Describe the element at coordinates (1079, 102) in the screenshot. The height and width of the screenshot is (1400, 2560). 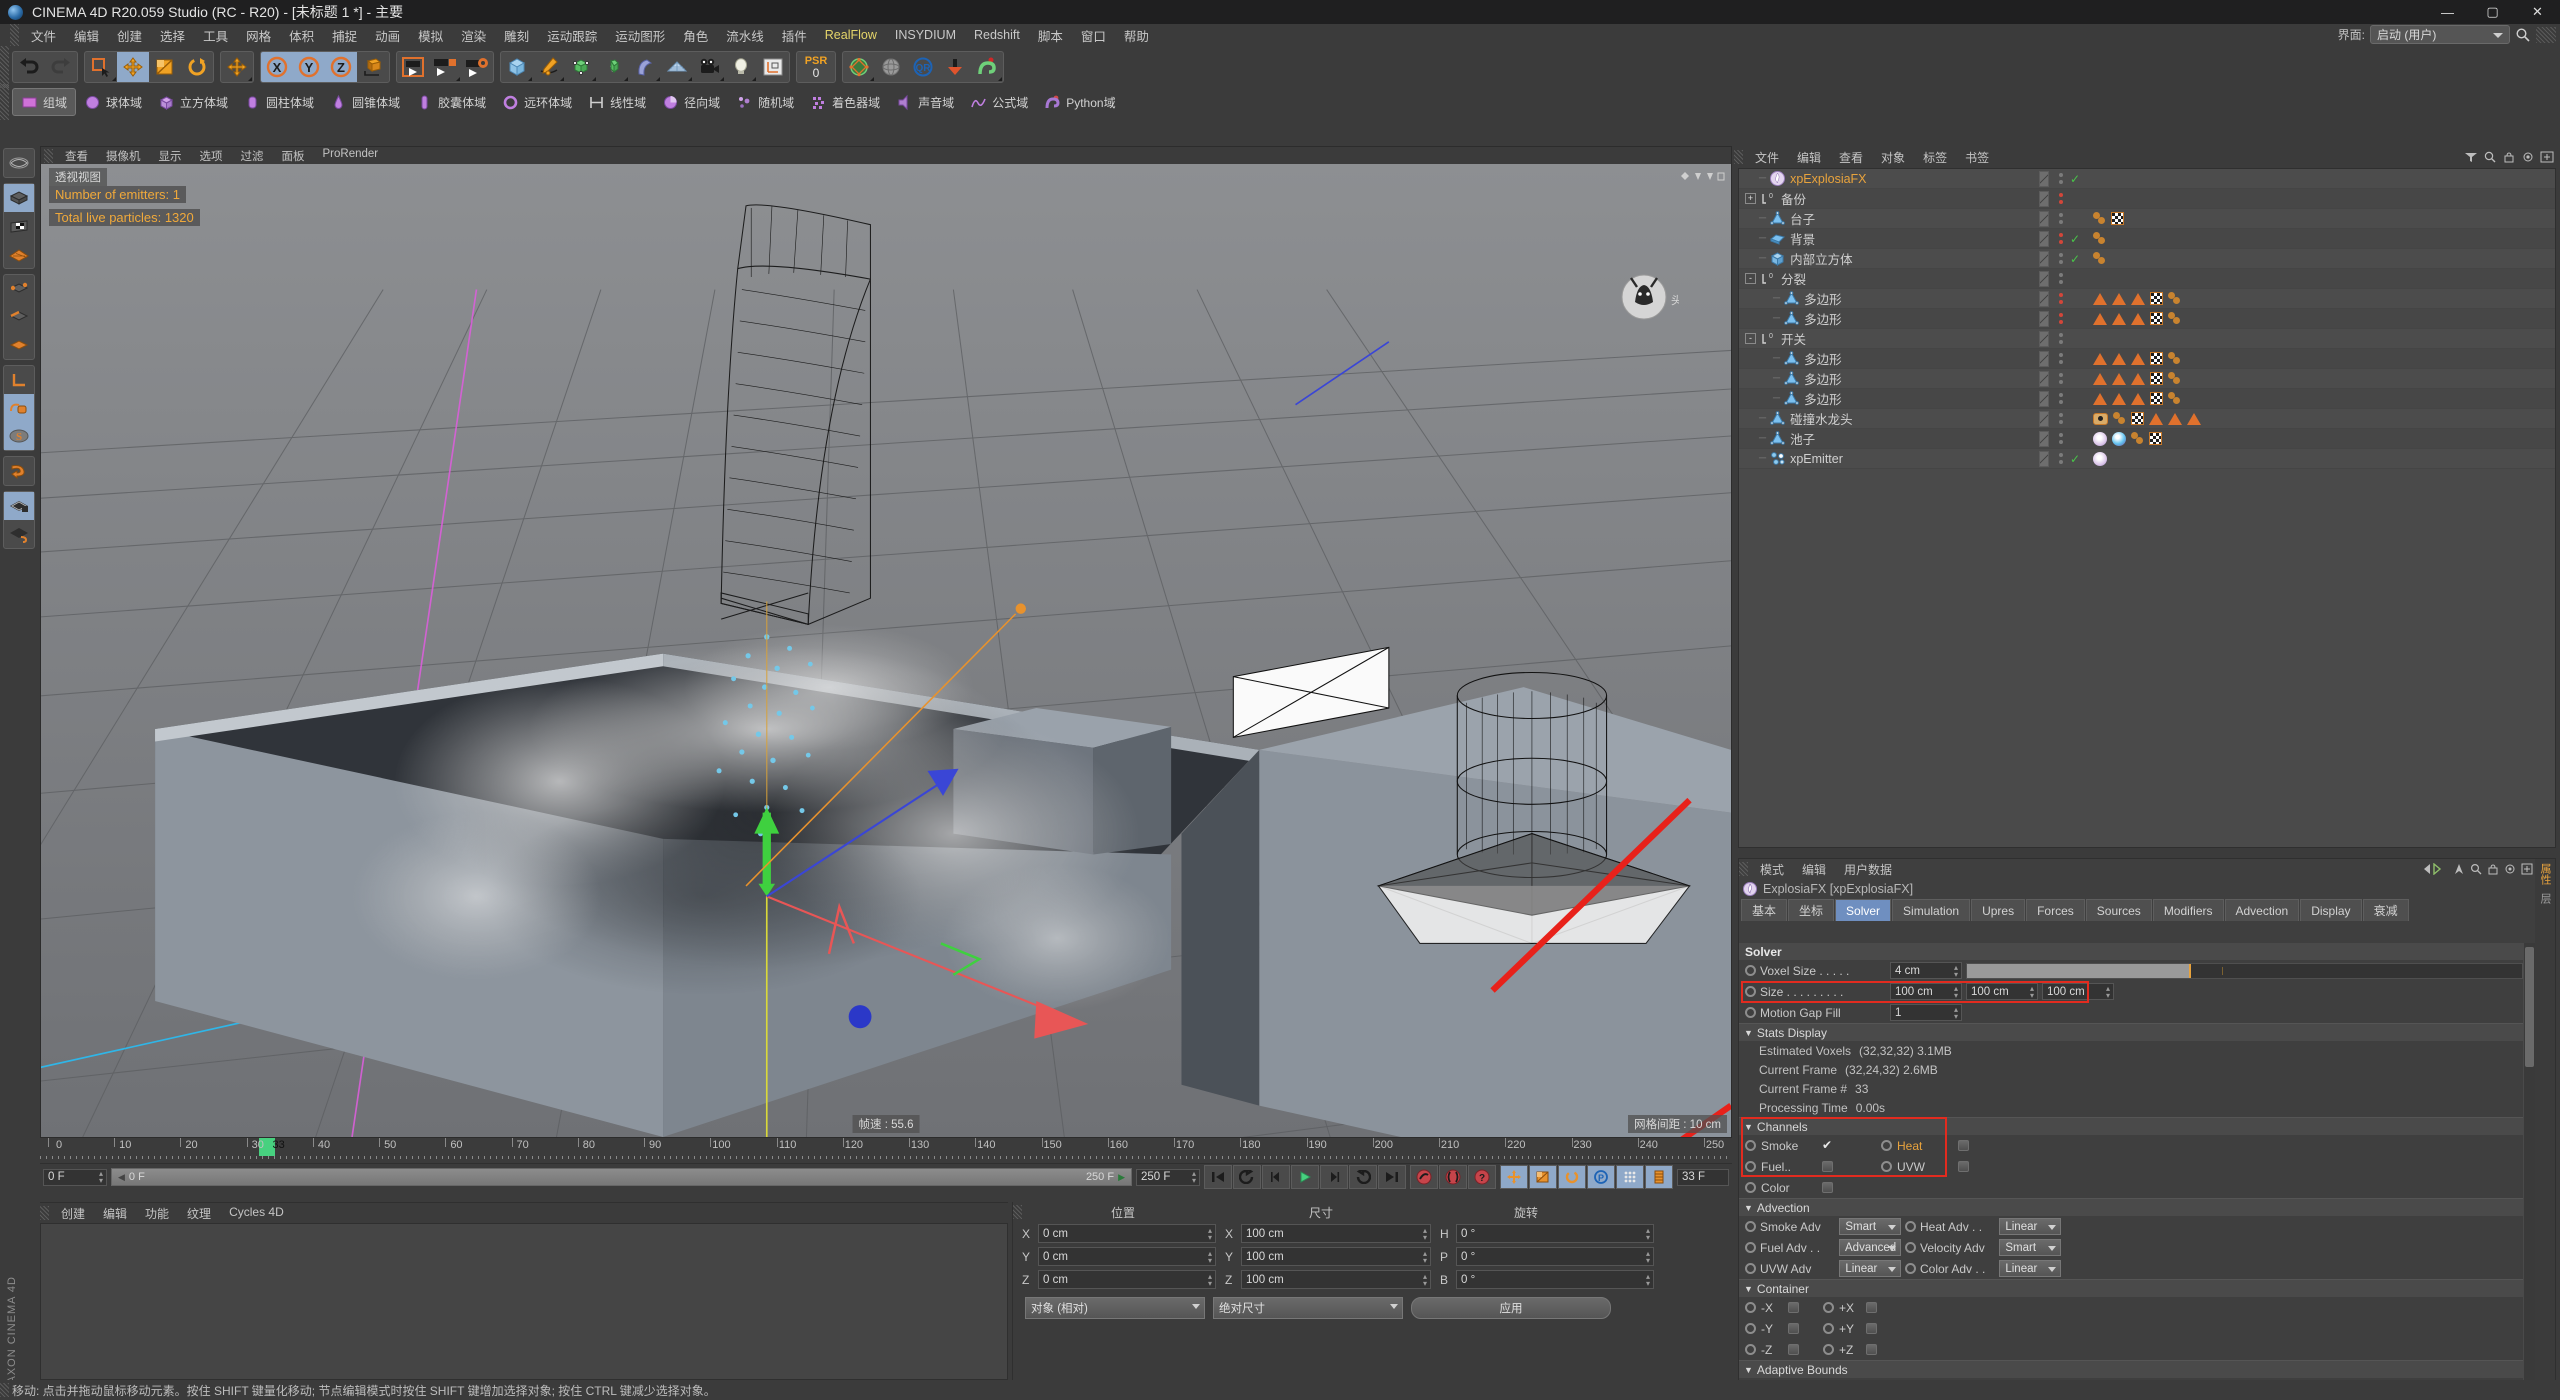
I see `field-button-python-field-icon: Python域` at that location.